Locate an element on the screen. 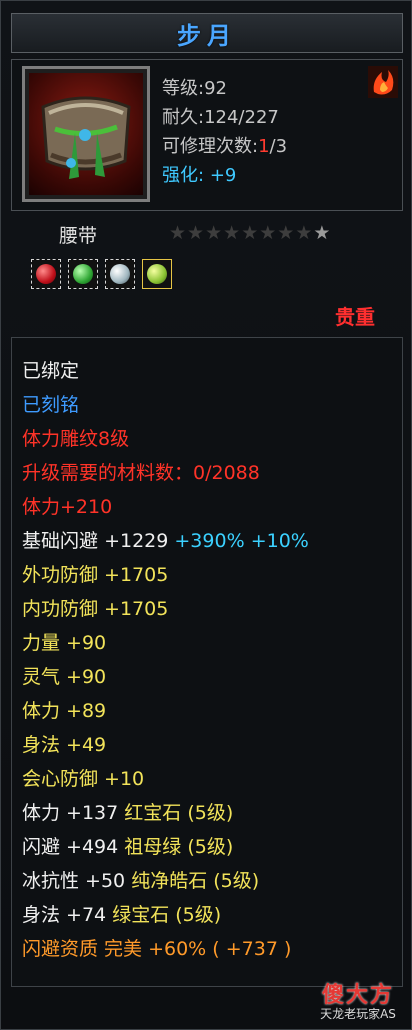  level-stat: 等级:92 is located at coordinates (224, 88).